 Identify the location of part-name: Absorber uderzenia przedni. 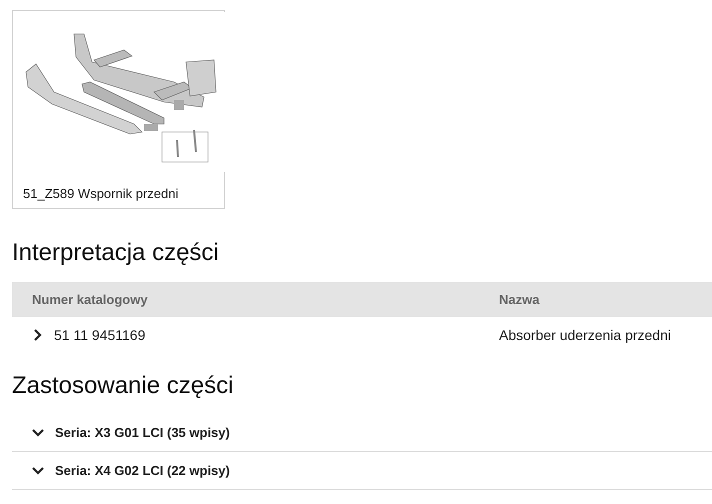
(585, 334).